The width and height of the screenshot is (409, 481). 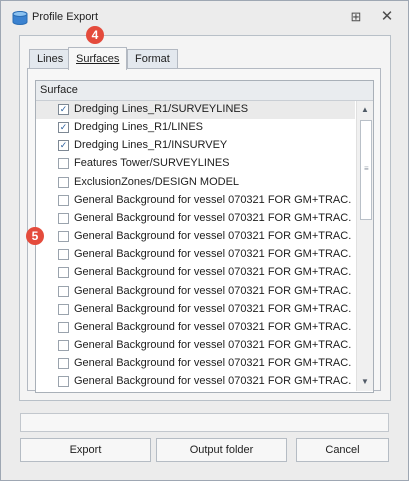 I want to click on scroll-thumb: ≡, so click(x=366, y=170).